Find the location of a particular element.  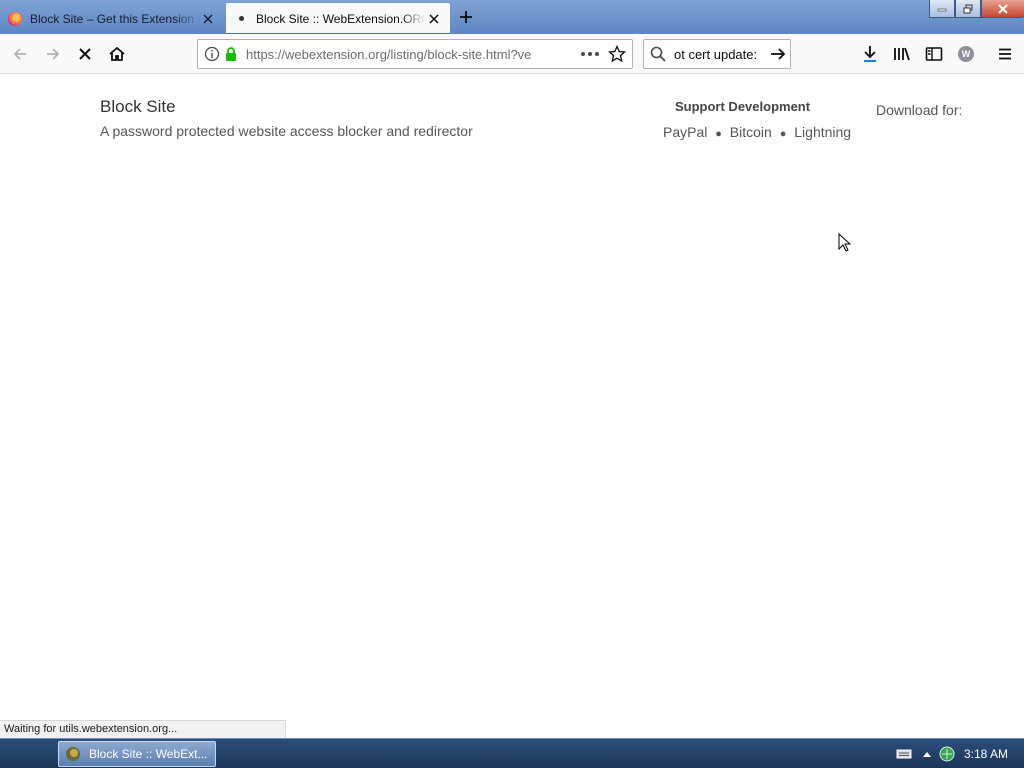

page-title: Block Site is located at coordinates (138, 106).